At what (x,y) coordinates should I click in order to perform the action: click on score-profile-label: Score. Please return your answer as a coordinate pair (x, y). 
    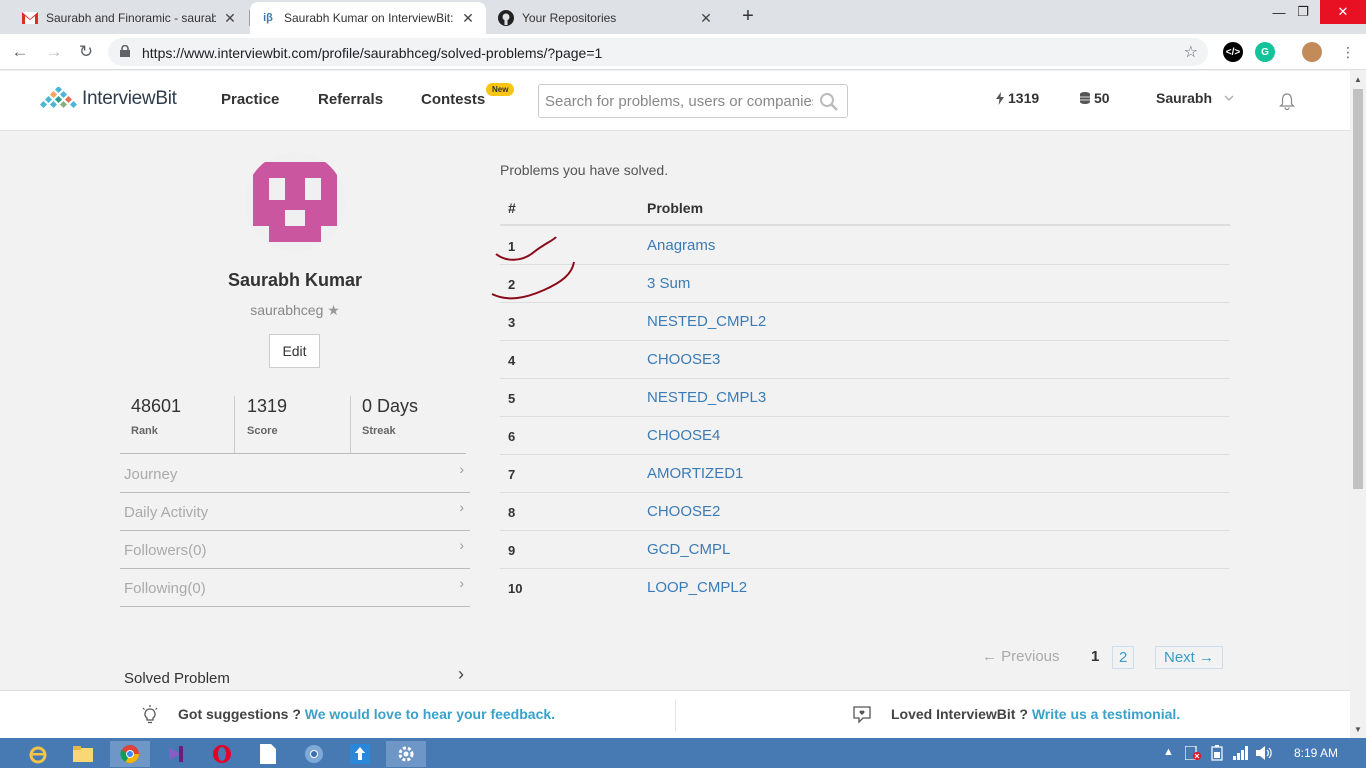
    Looking at the image, I should click on (262, 431).